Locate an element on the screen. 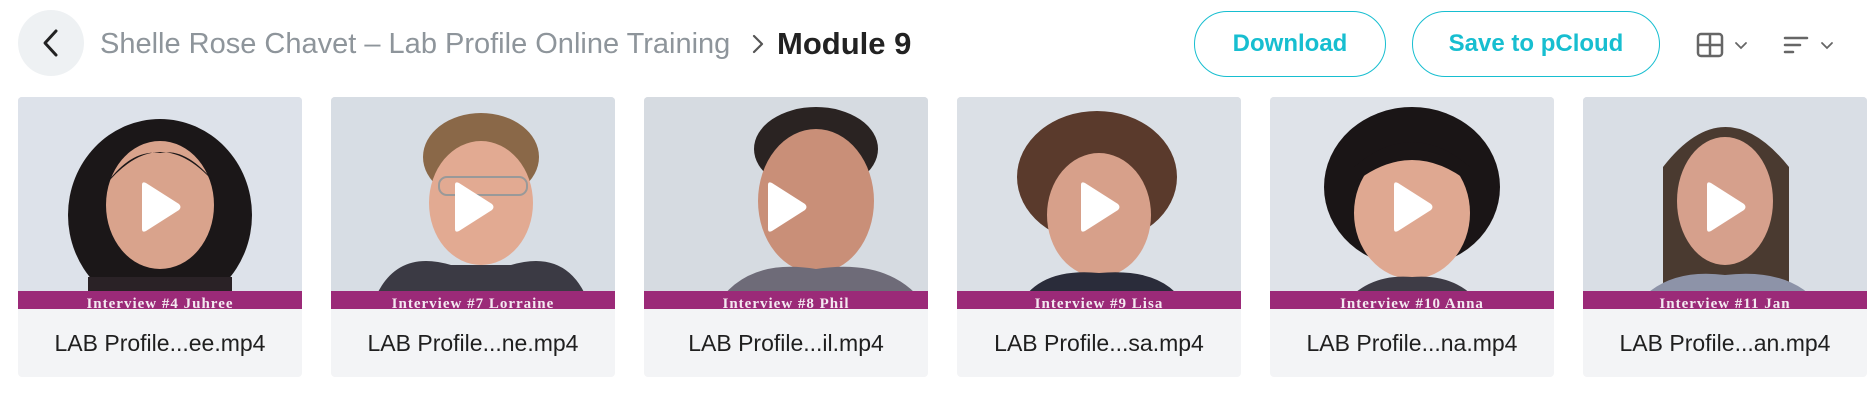  breadcrumb-current-folder: Module 9 is located at coordinates (844, 43).